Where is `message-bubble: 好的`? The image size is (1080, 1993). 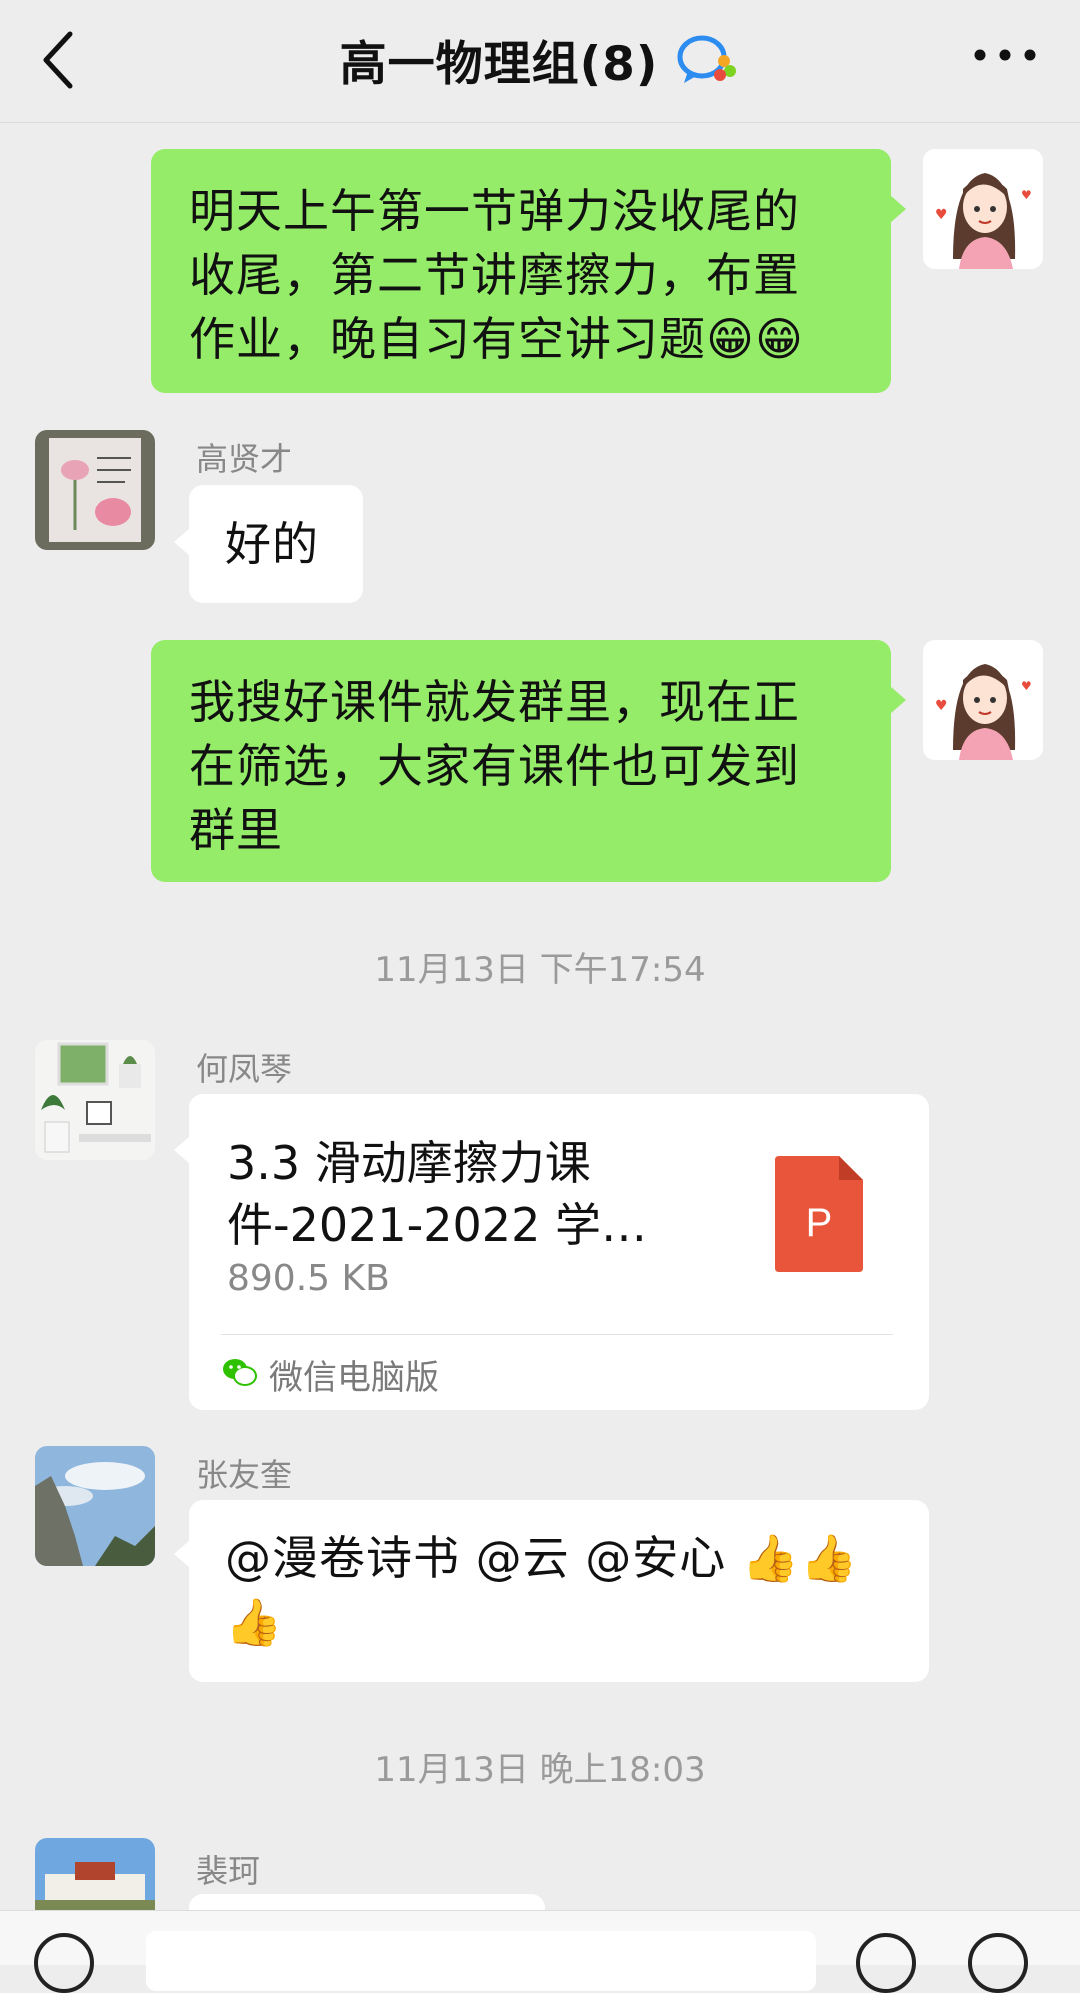
message-bubble: 好的 is located at coordinates (276, 544).